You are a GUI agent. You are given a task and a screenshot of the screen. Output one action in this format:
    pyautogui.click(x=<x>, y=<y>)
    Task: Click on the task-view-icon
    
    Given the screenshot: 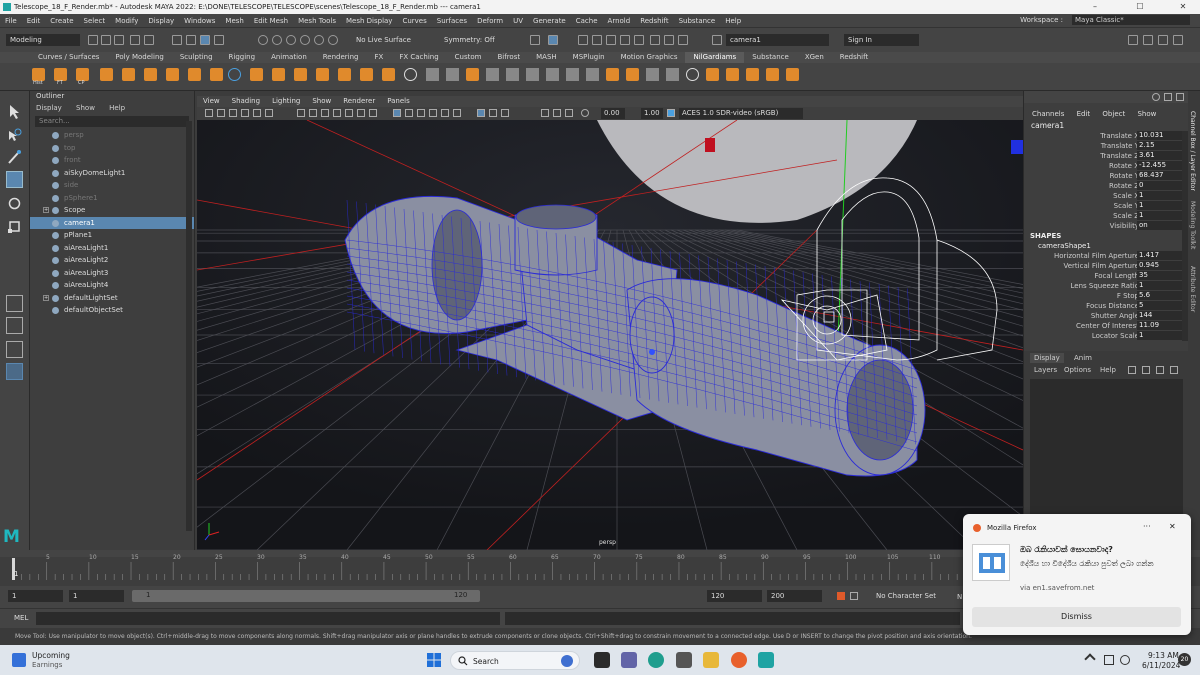 What is the action you would take?
    pyautogui.click(x=602, y=660)
    